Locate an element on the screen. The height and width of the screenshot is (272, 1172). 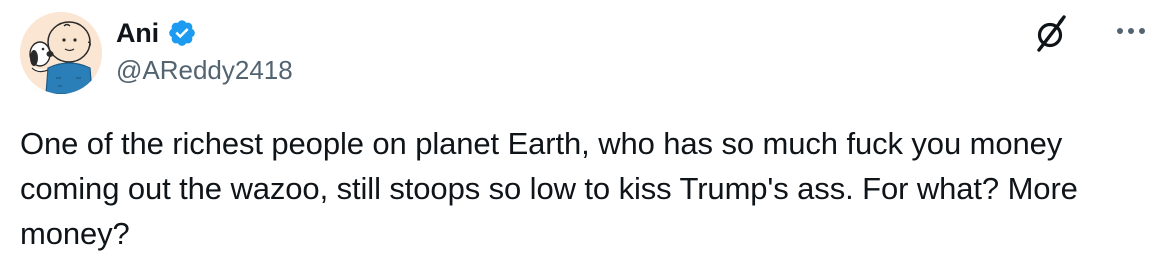
grok-button is located at coordinates (1050, 34).